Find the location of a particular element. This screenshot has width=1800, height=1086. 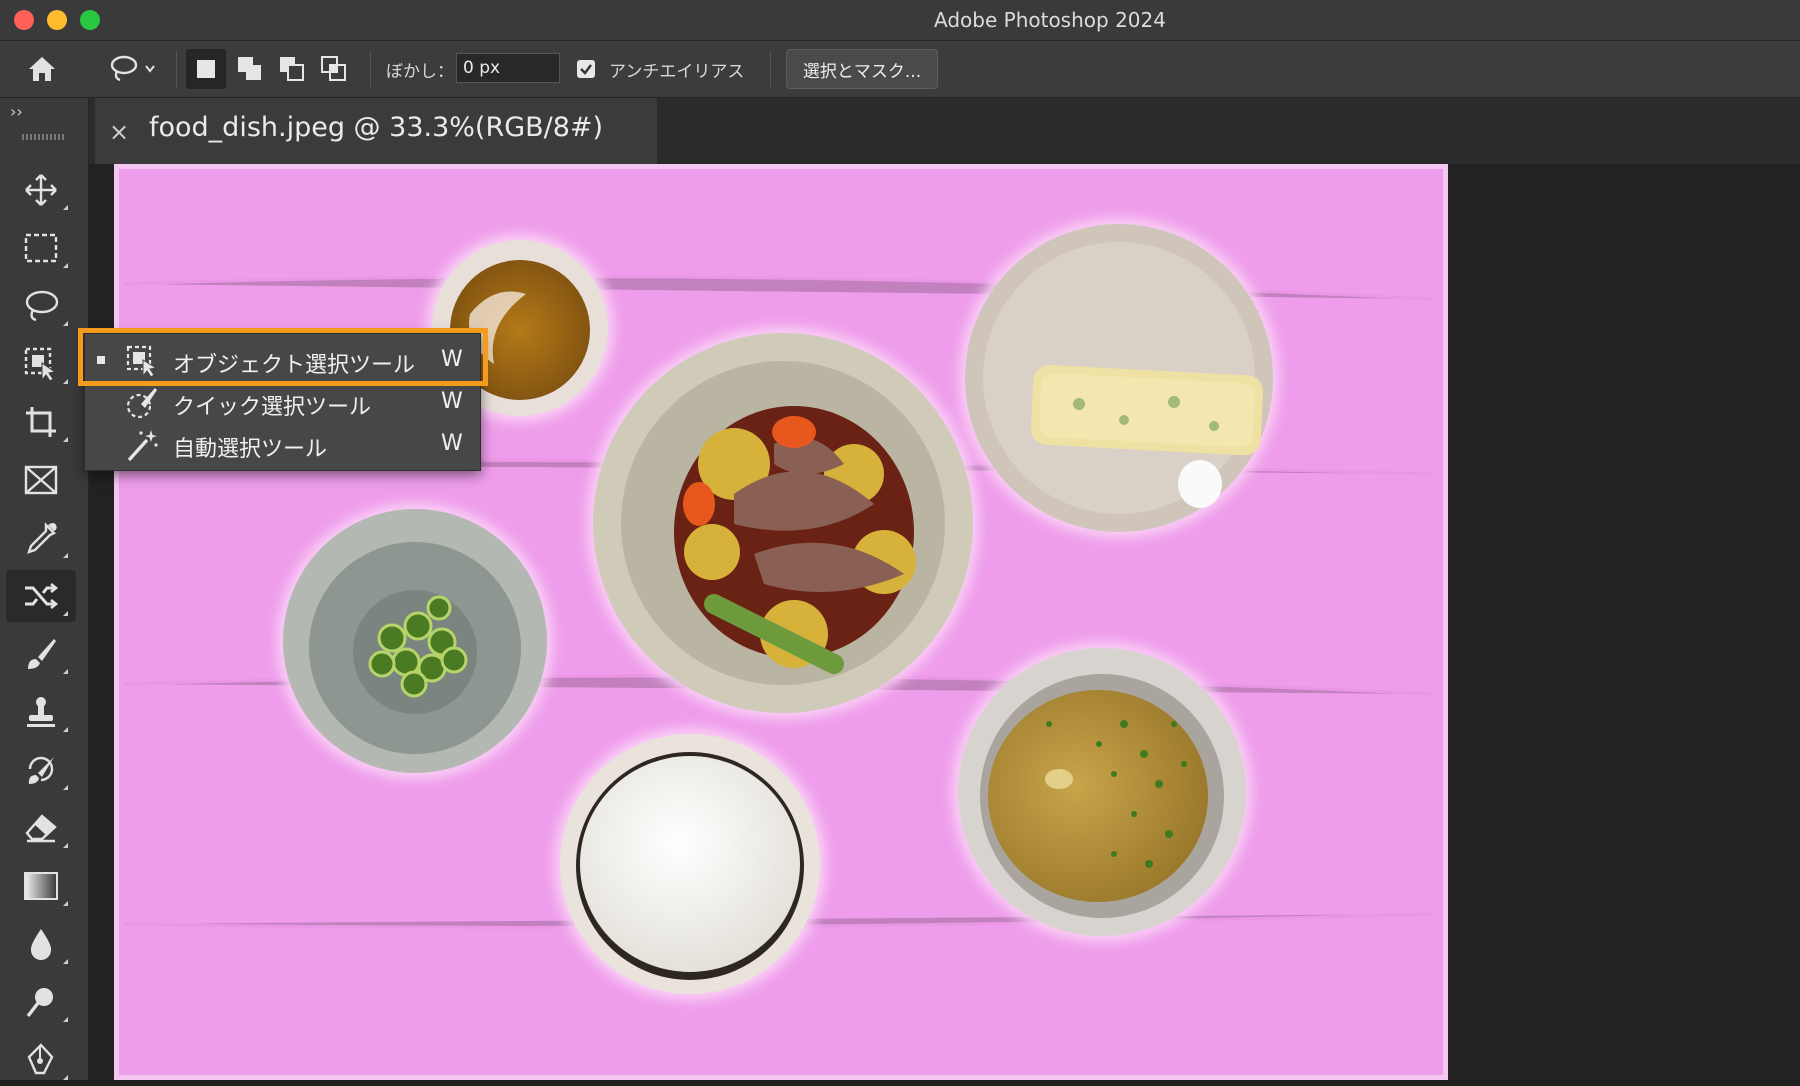

add-selection-icon is located at coordinates (249, 68).